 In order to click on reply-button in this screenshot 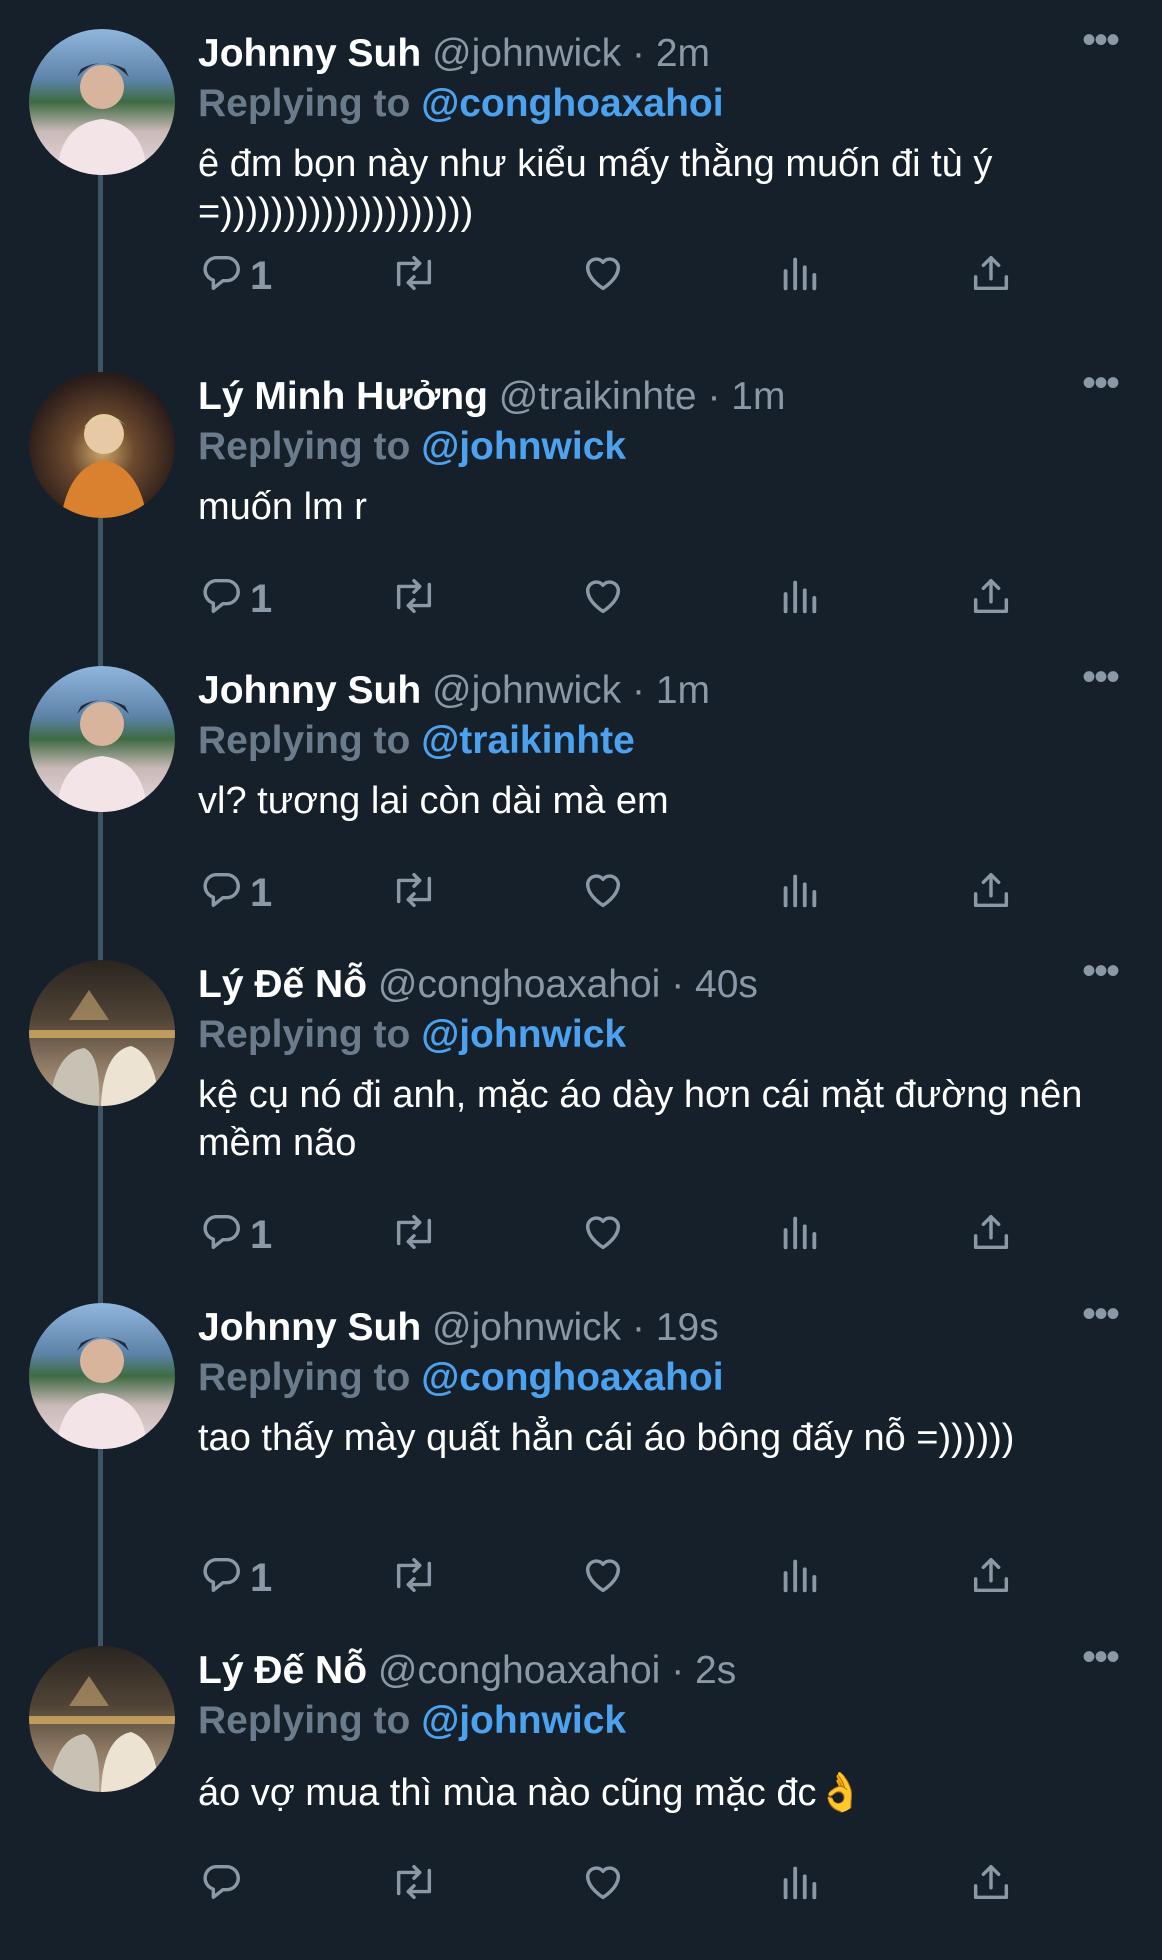, I will do `click(221, 1884)`.